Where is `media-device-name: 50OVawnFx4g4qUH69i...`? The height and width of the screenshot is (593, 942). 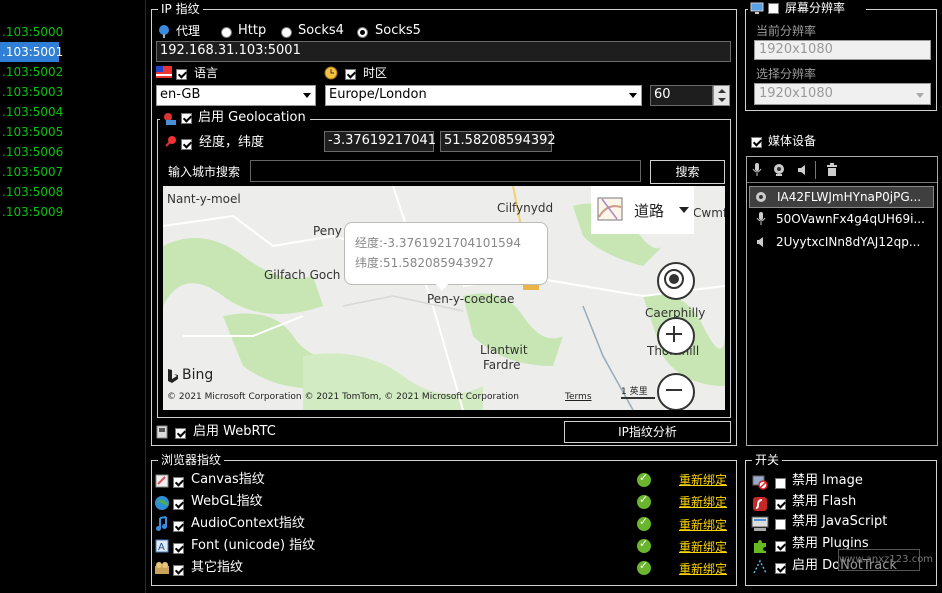 media-device-name: 50OVawnFx4g4qUH69i... is located at coordinates (850, 219).